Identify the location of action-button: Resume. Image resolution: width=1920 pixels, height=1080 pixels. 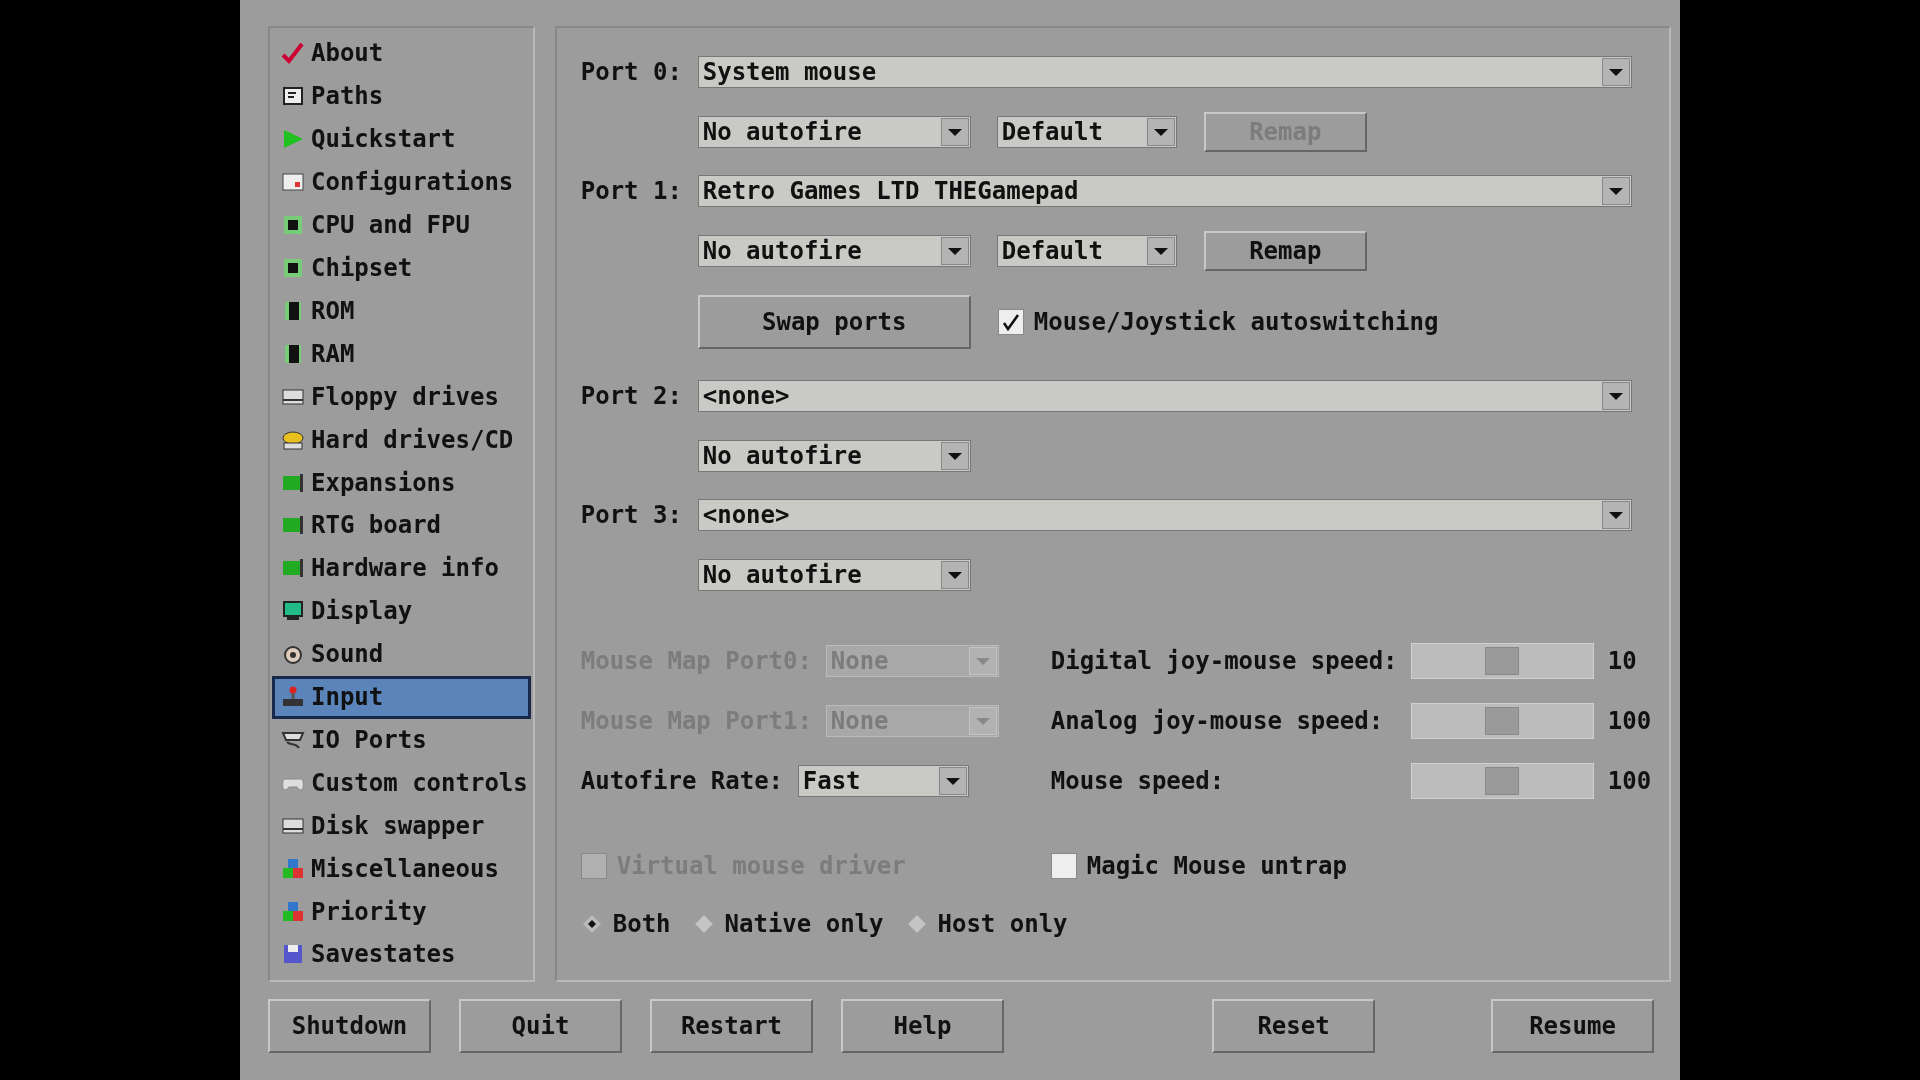
(1572, 1026).